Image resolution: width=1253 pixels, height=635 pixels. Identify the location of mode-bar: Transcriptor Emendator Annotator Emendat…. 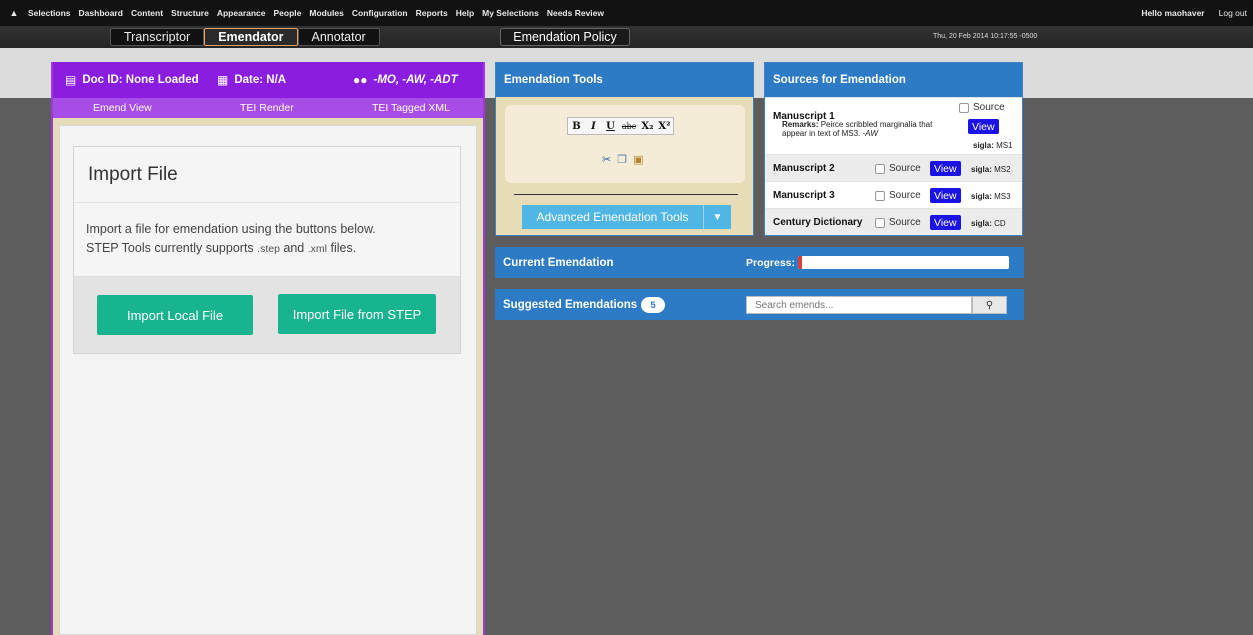
(626, 37).